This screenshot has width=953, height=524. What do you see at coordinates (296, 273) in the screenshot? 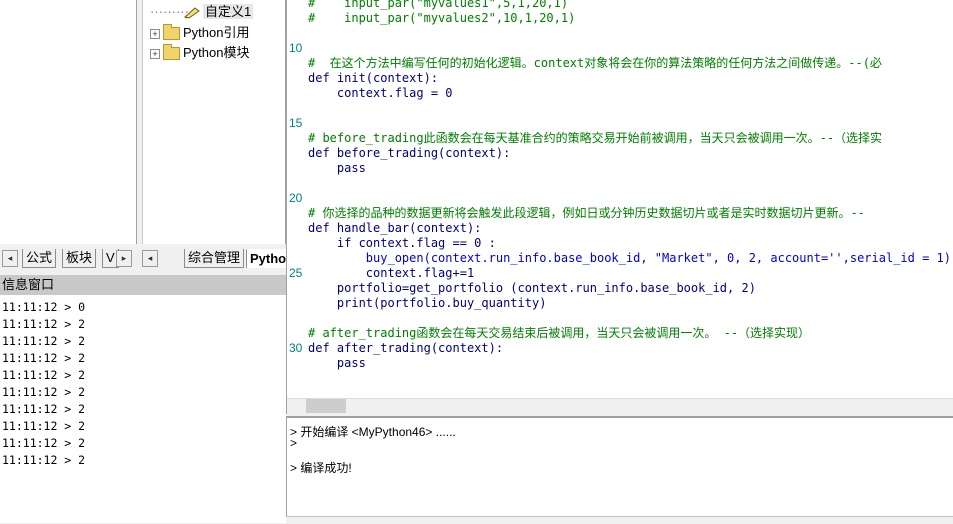
I see `line-number: 25` at bounding box center [296, 273].